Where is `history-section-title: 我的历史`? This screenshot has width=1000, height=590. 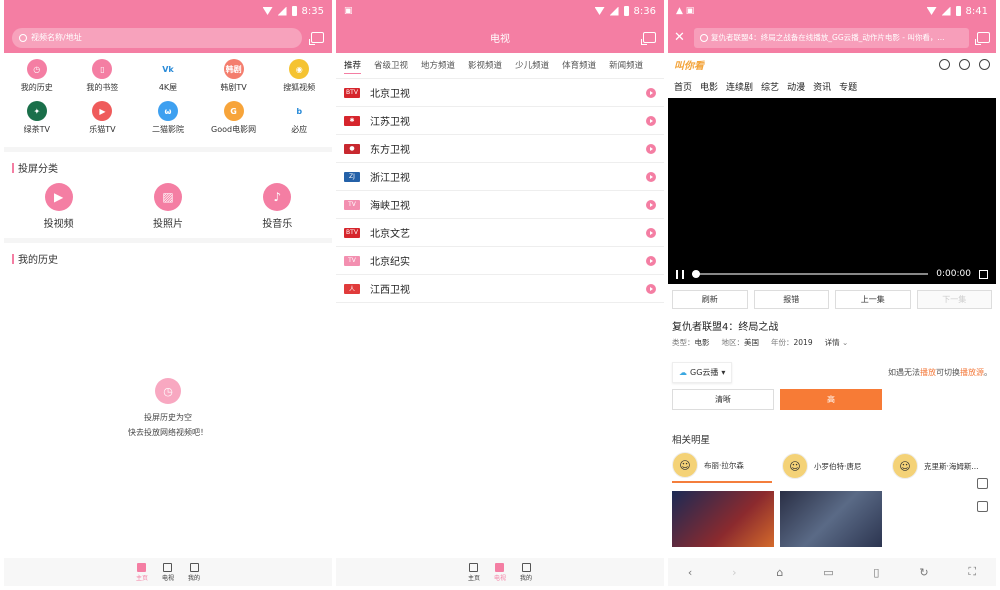
history-section-title: 我的历史 is located at coordinates (168, 256).